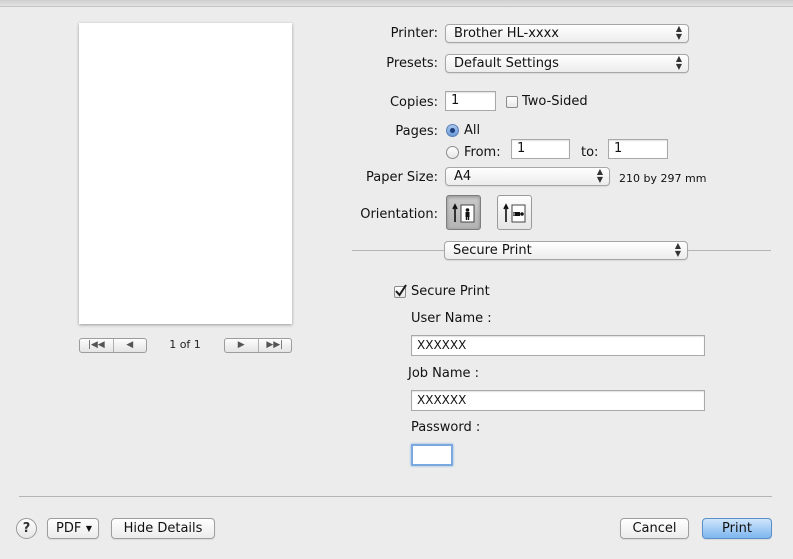 Image resolution: width=793 pixels, height=559 pixels. What do you see at coordinates (463, 176) in the screenshot?
I see `paper-size-value: A4` at bounding box center [463, 176].